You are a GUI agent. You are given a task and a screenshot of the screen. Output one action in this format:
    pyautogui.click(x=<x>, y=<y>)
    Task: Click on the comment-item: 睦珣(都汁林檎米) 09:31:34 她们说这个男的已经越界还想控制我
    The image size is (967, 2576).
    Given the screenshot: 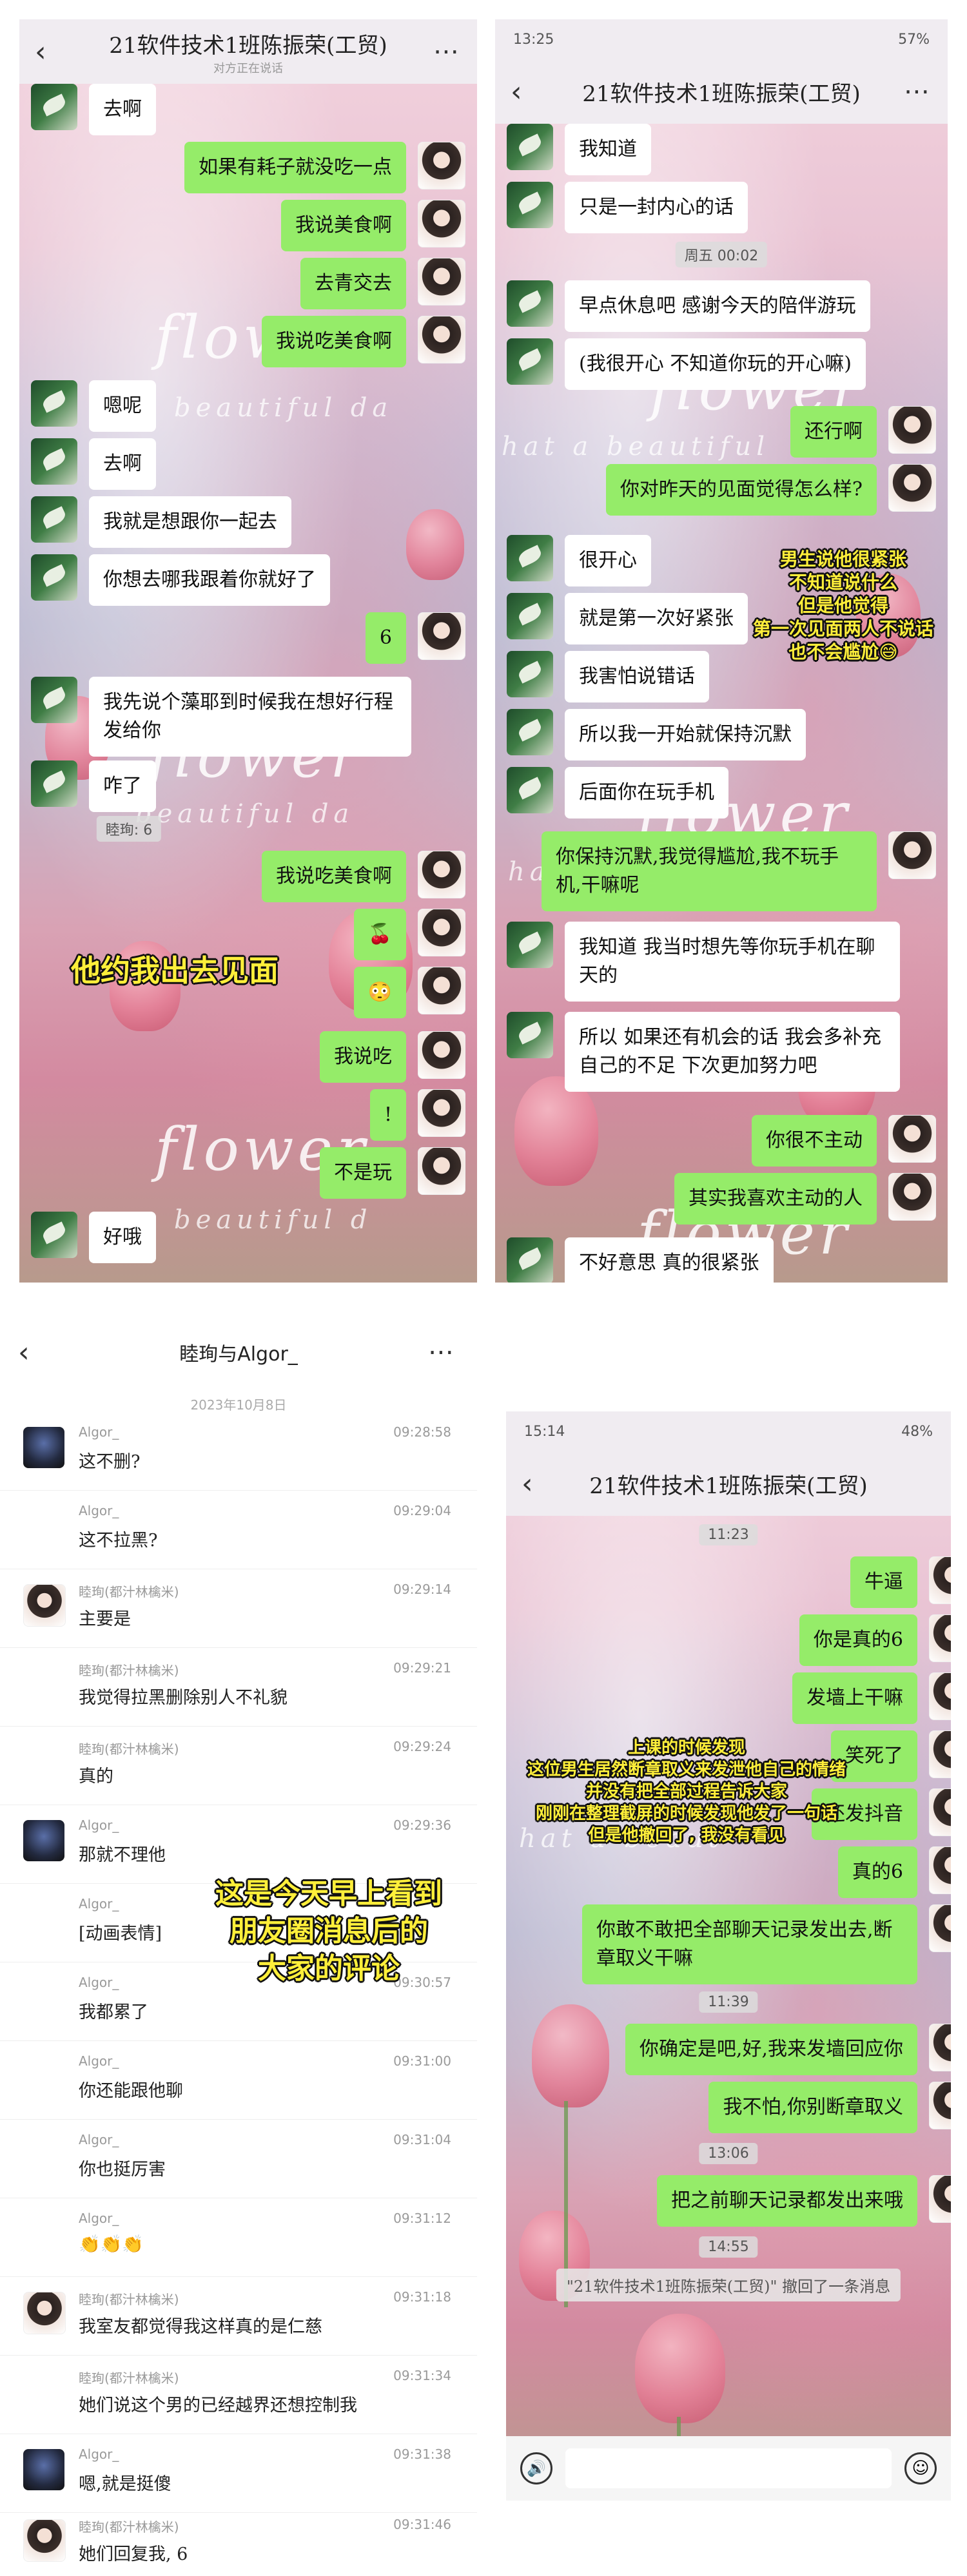 What is the action you would take?
    pyautogui.click(x=239, y=2394)
    